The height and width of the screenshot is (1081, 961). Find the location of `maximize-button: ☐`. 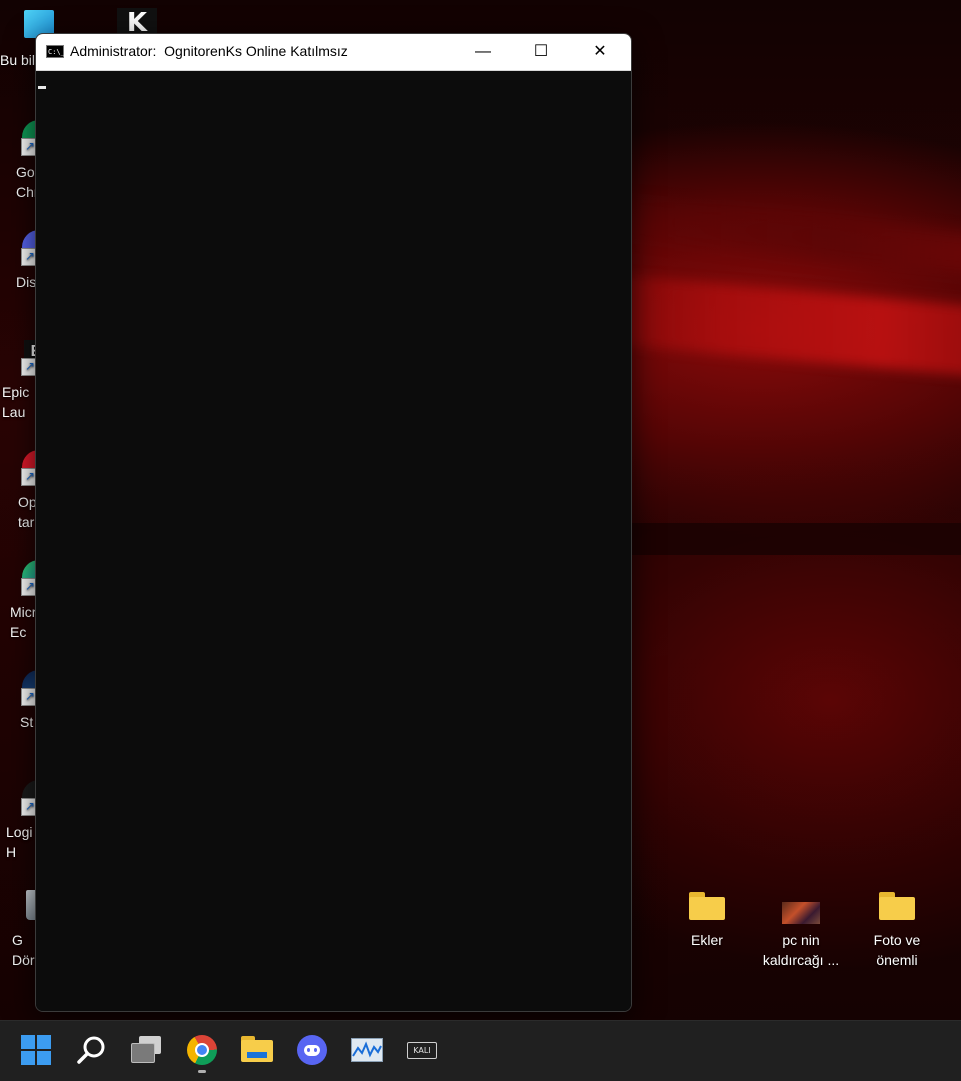

maximize-button: ☐ is located at coordinates (541, 52).